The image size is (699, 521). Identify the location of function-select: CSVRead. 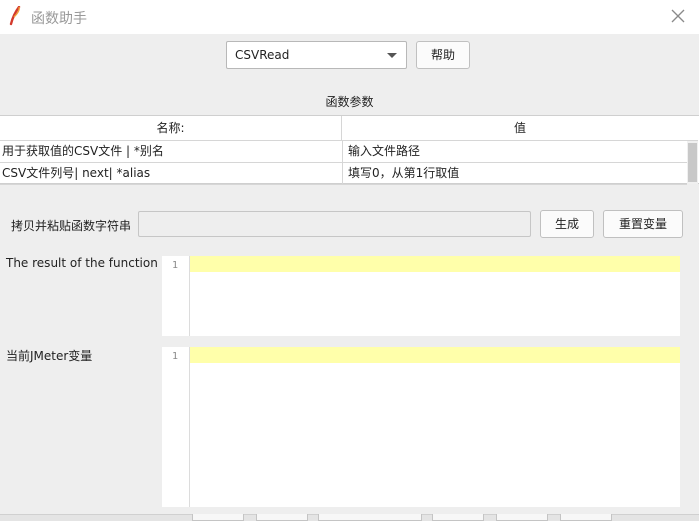
(316, 55).